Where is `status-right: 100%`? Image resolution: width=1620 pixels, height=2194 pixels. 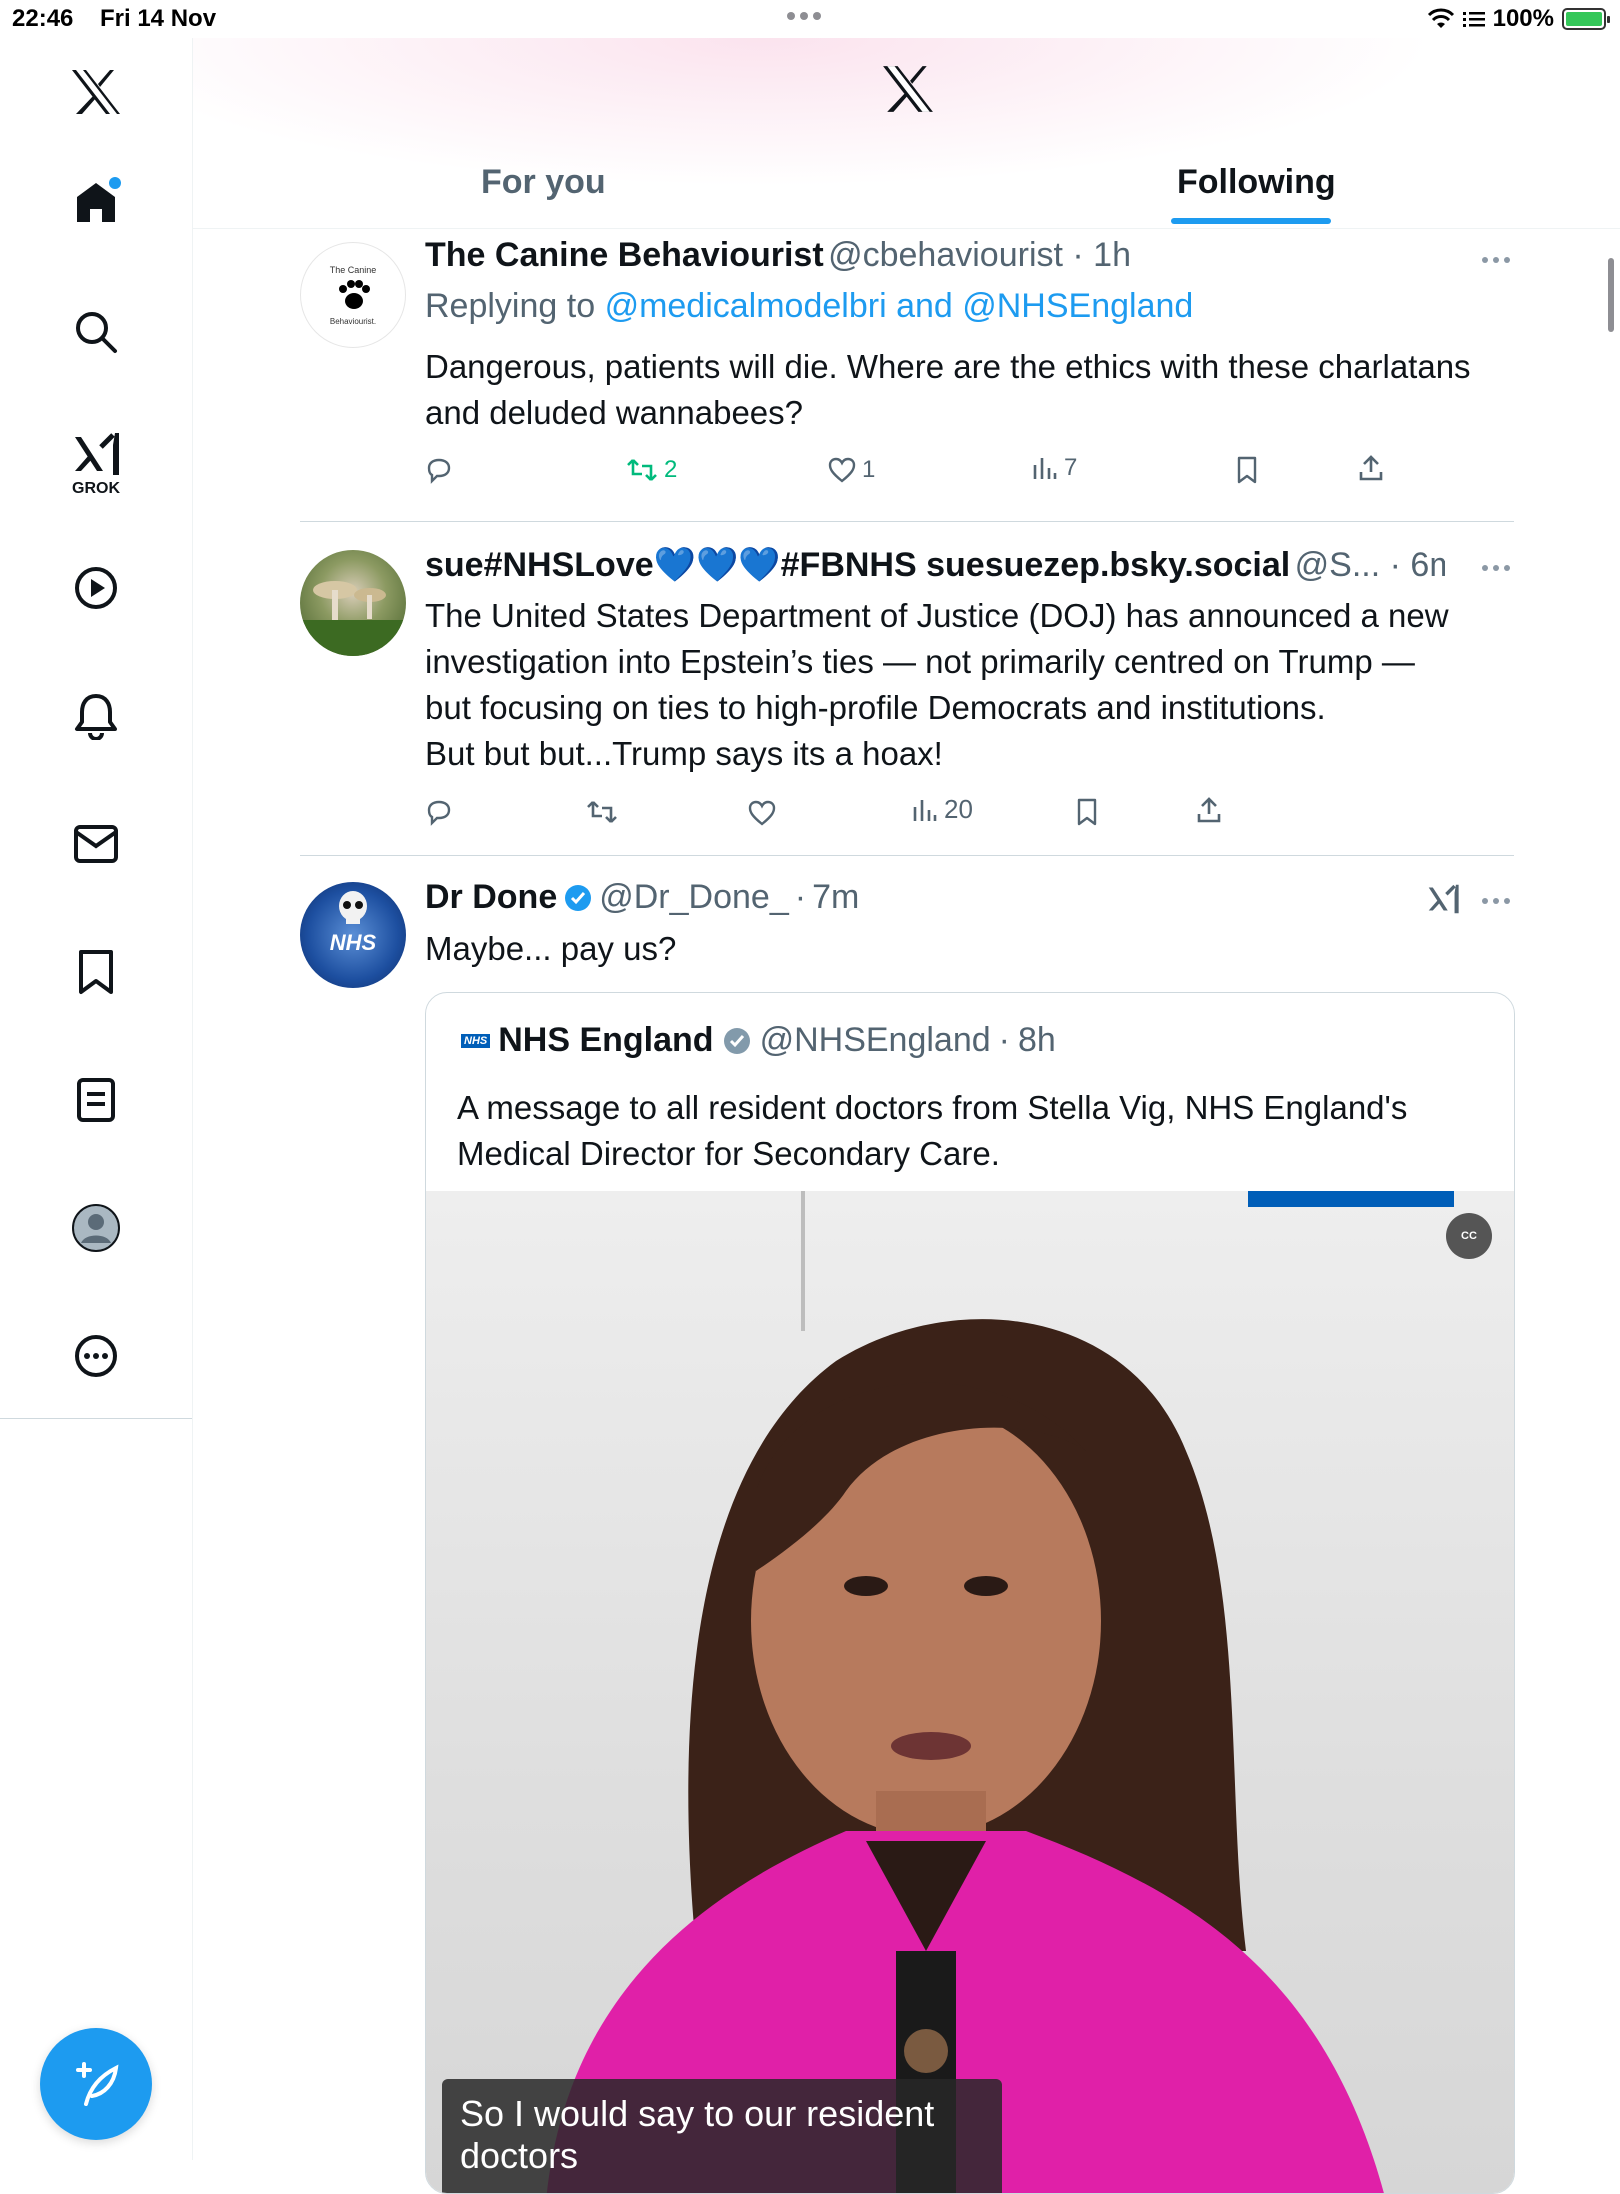
status-right: 100% is located at coordinates (1518, 19).